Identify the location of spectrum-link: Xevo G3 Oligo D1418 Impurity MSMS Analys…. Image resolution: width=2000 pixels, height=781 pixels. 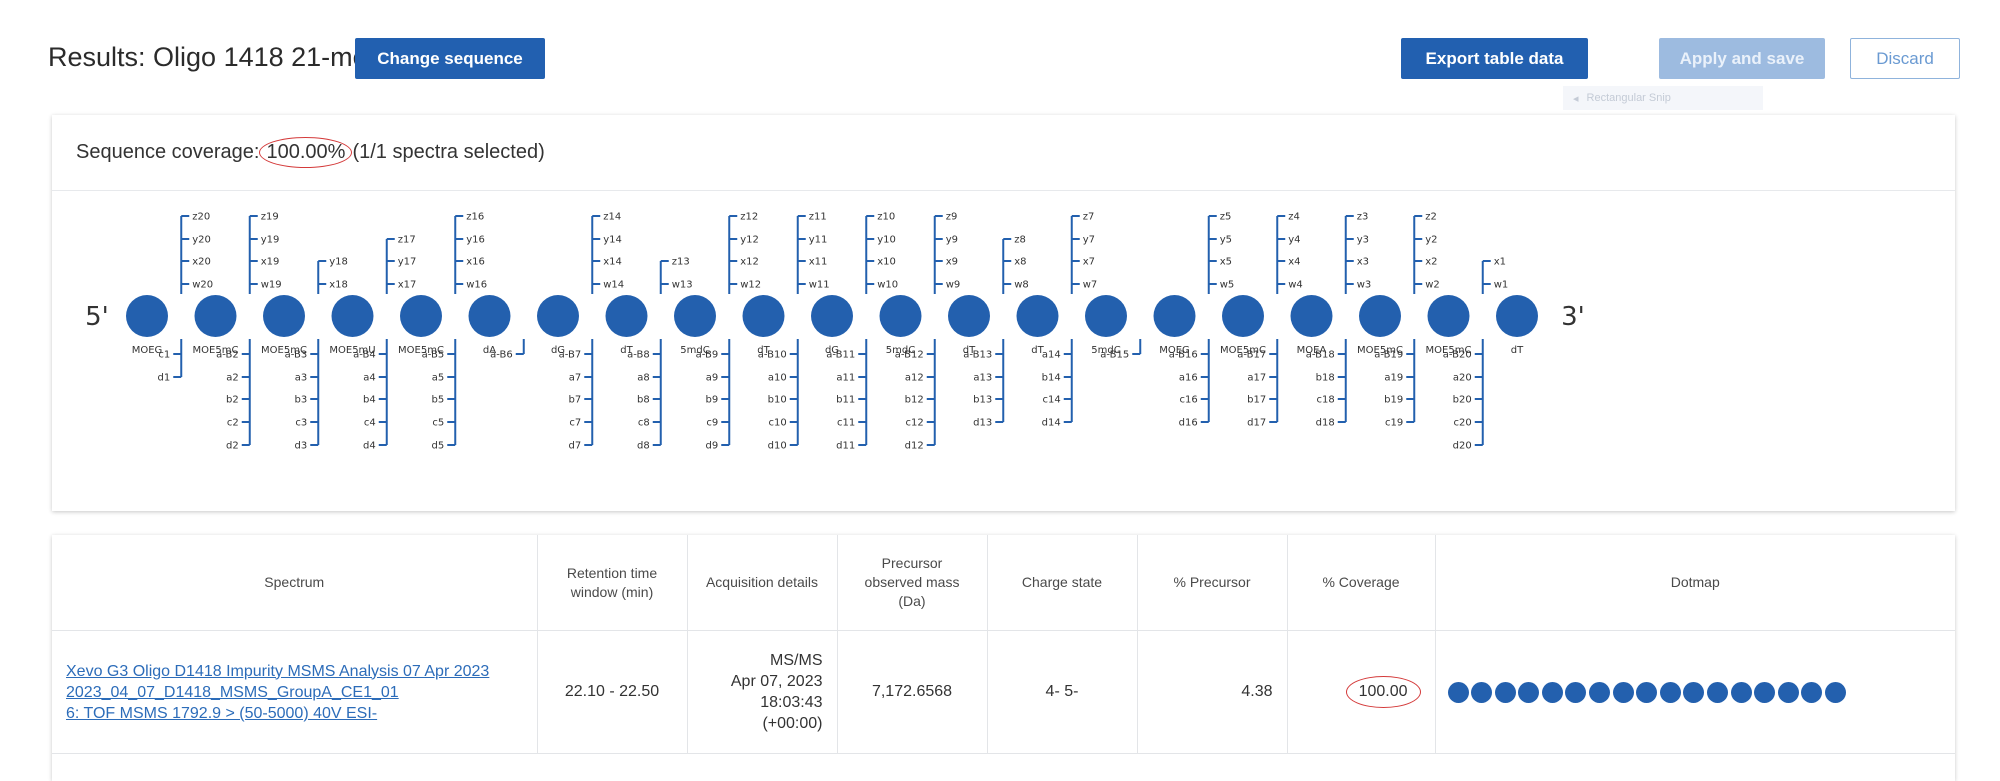
(294, 692).